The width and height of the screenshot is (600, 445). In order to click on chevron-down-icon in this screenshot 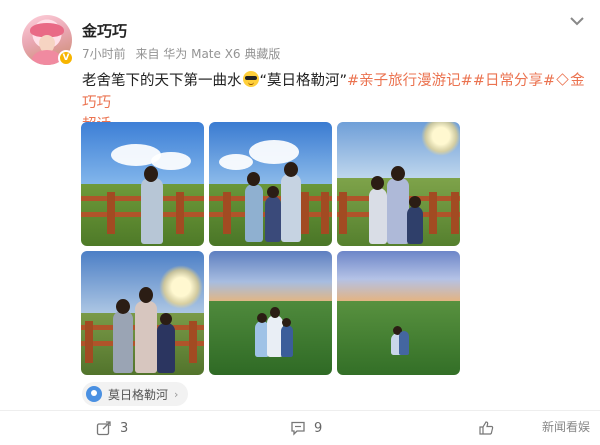, I will do `click(577, 21)`.